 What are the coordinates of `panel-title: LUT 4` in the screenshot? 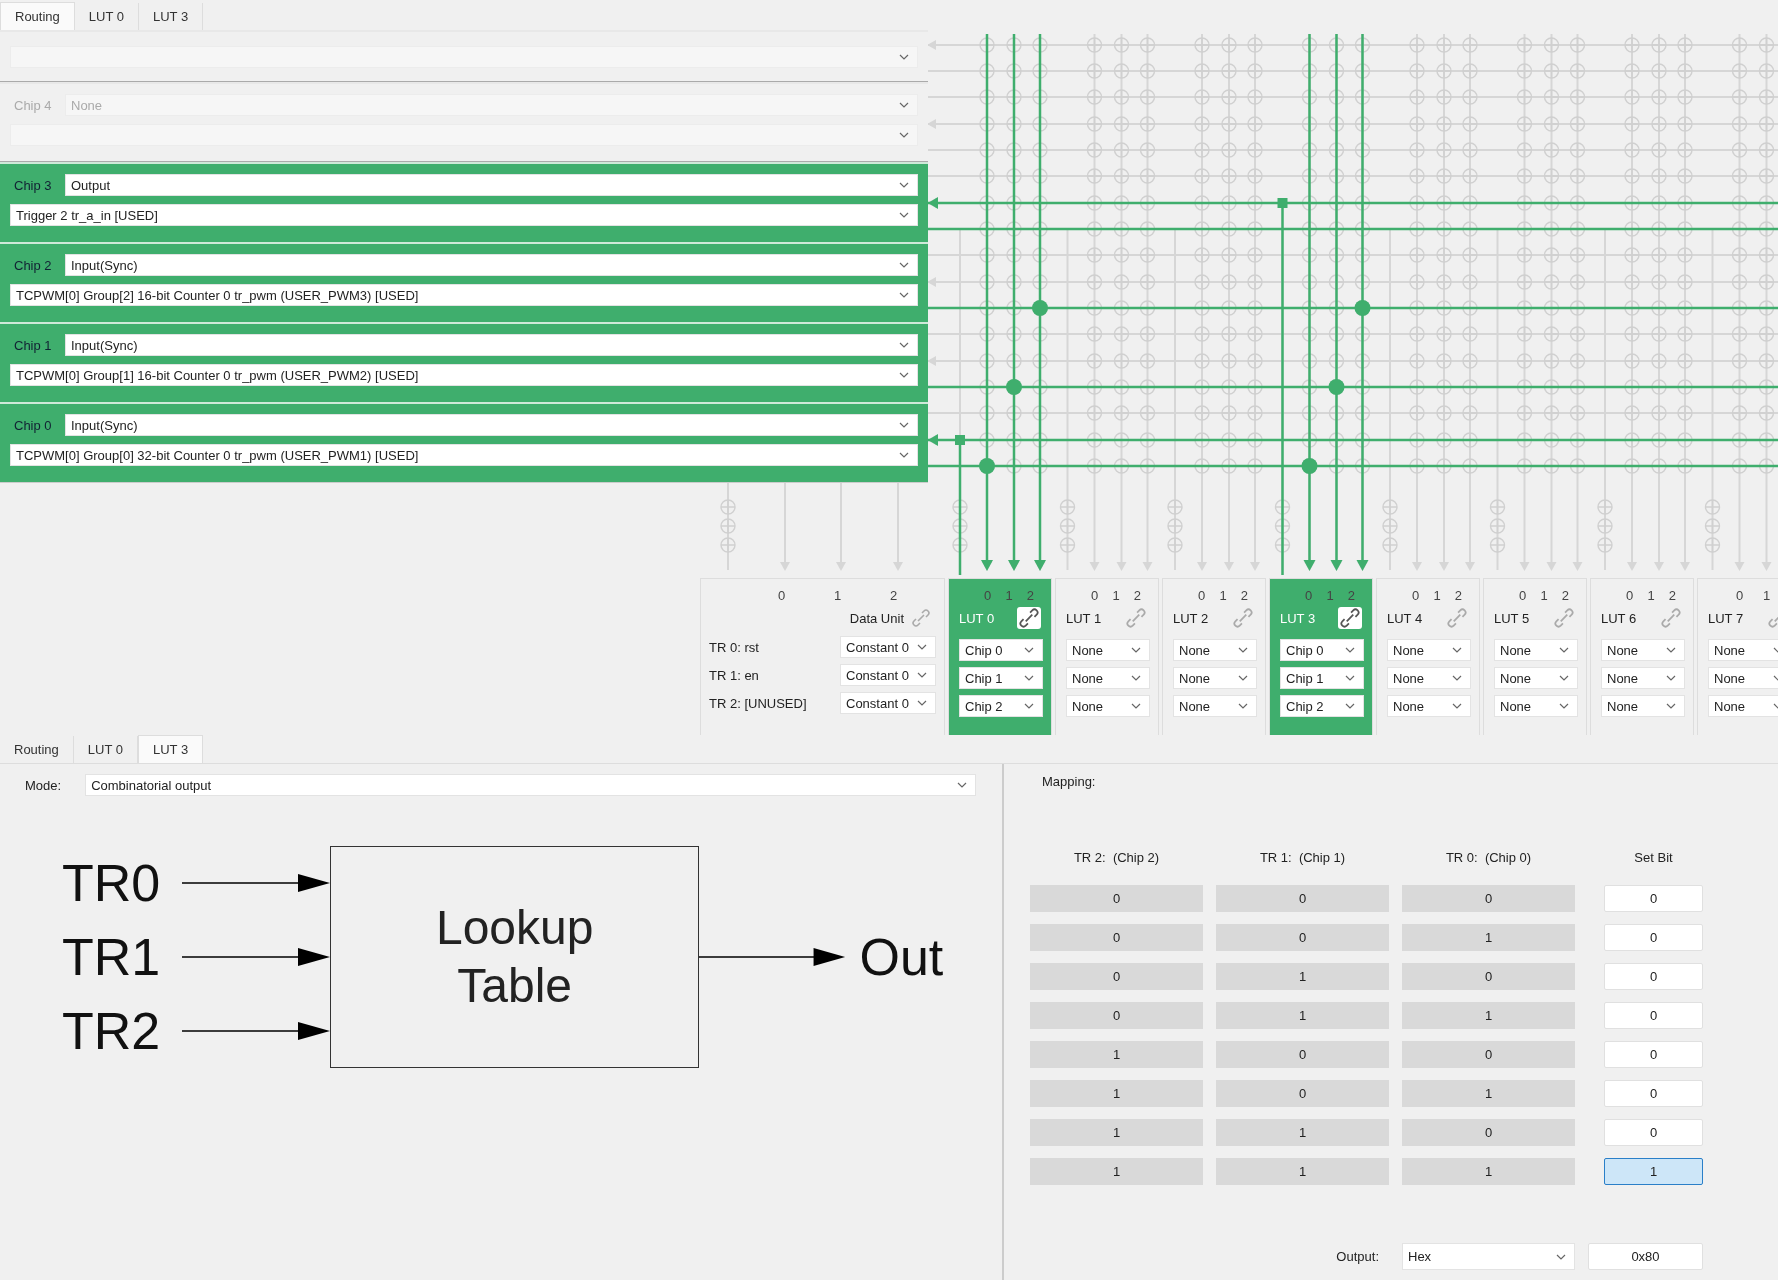 It's located at (1405, 618).